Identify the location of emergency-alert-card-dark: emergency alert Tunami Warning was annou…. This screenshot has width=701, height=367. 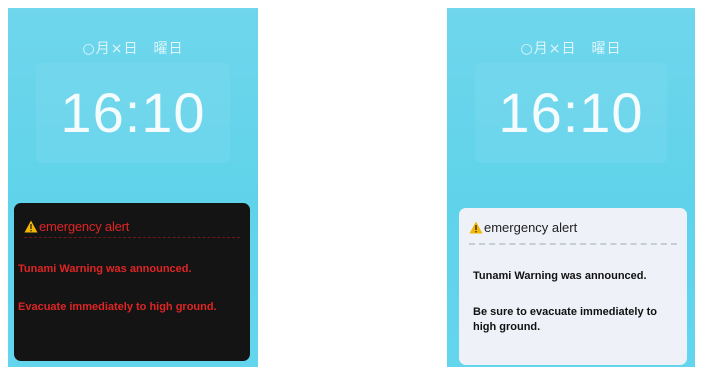
(132, 282).